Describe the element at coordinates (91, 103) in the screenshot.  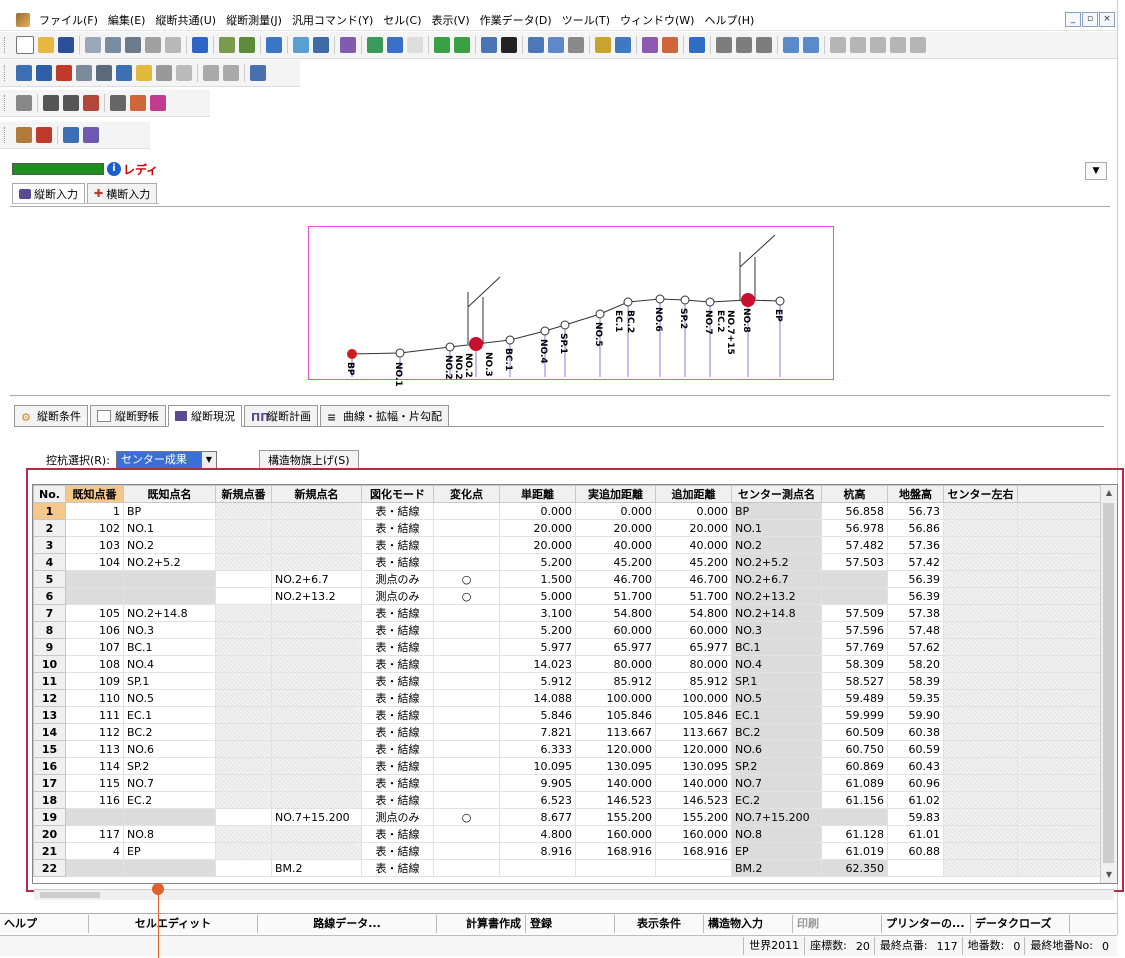
I see `binoculars-x-icon` at that location.